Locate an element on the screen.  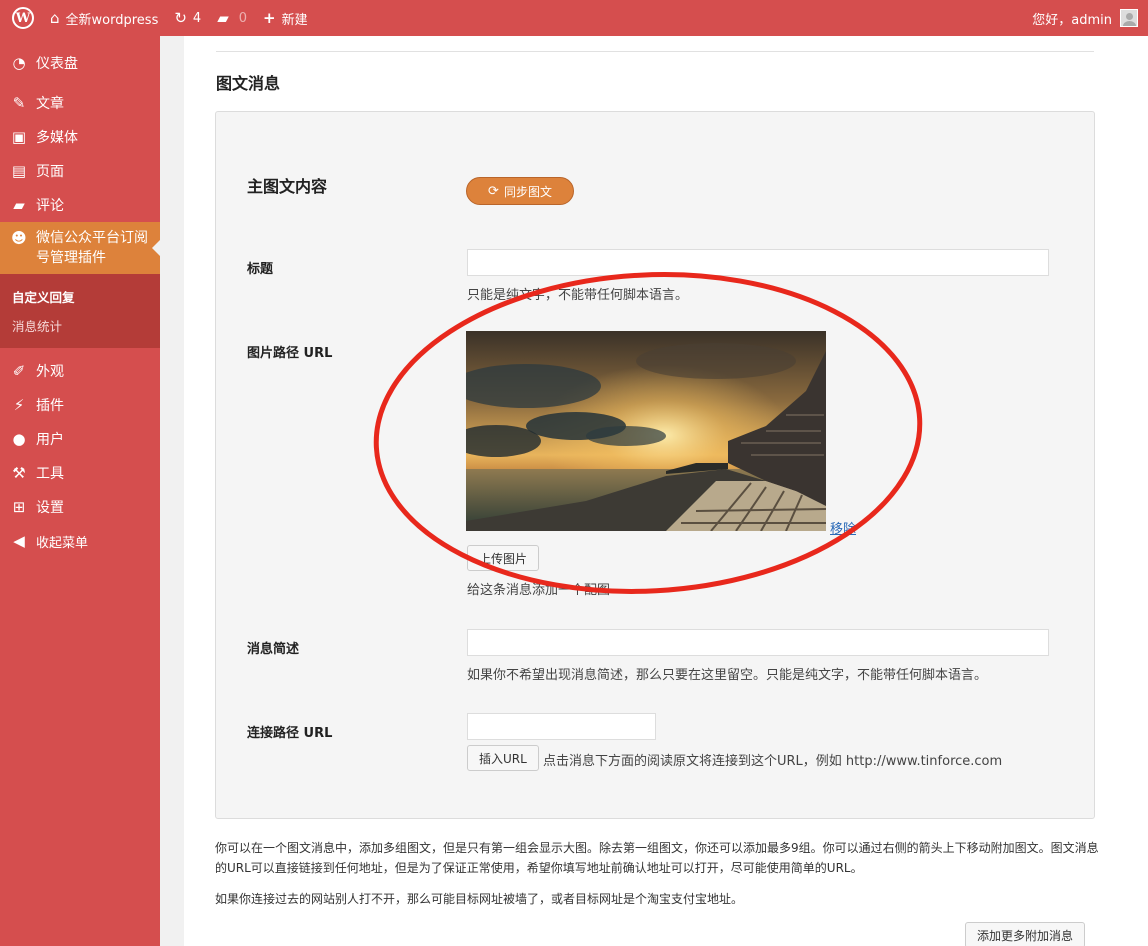
title-input is located at coordinates (758, 262).